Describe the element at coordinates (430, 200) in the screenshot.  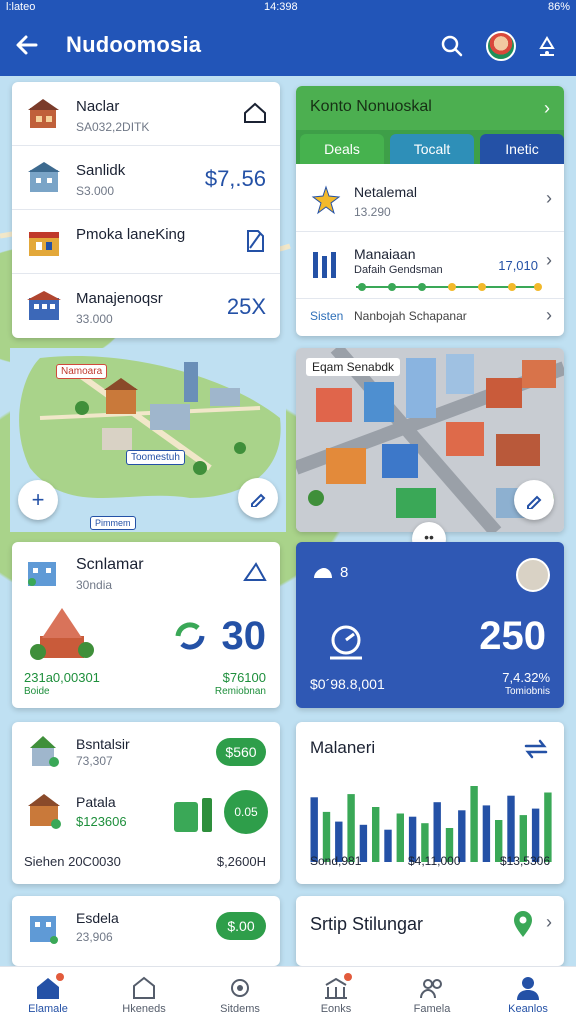
I see `list-item: Netalemal 13.290 ›` at that location.